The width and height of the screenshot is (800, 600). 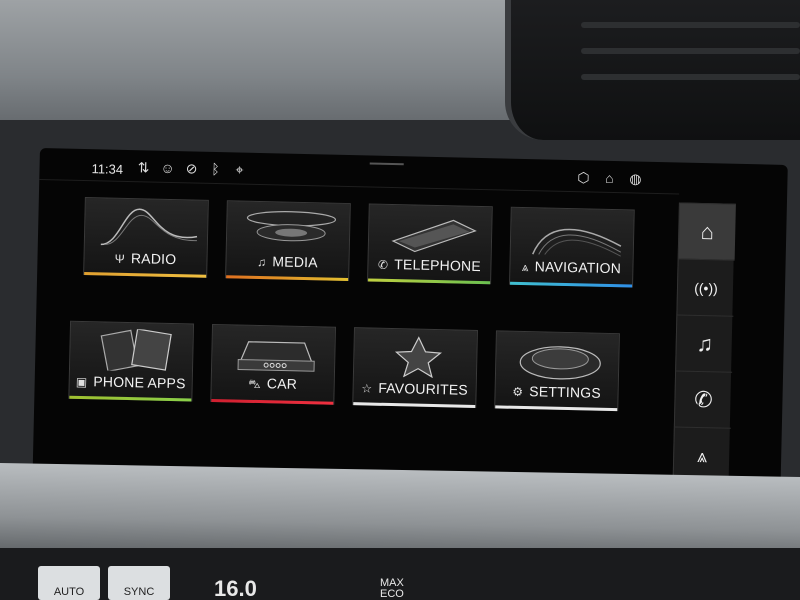 I want to click on tile-phone-apps: ▣ PHONE APPS, so click(x=131, y=361).